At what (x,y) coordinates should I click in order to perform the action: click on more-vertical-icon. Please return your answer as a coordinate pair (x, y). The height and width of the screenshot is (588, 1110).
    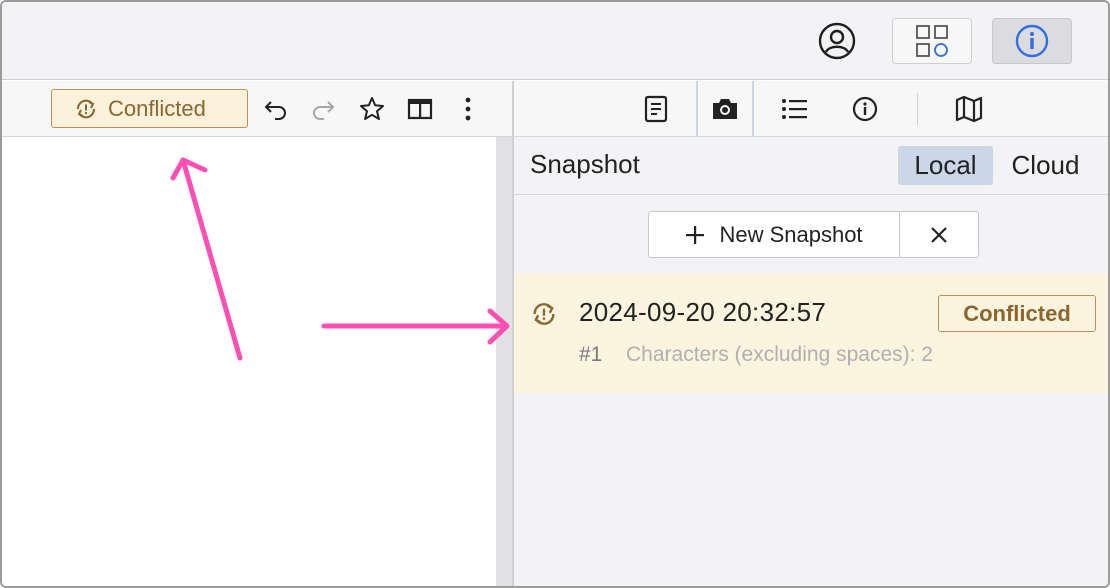
    Looking at the image, I should click on (468, 109).